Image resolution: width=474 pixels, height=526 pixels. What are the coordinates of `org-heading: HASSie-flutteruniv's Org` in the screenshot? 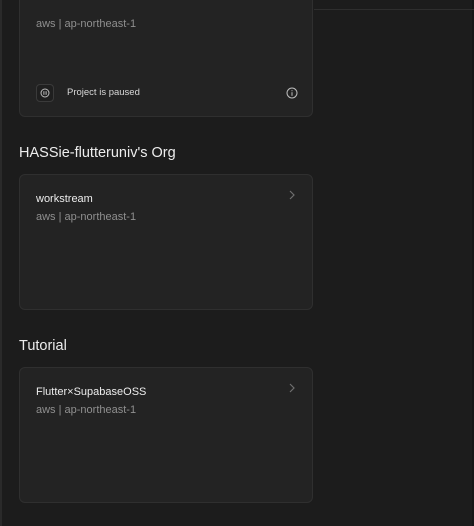 It's located at (97, 153).